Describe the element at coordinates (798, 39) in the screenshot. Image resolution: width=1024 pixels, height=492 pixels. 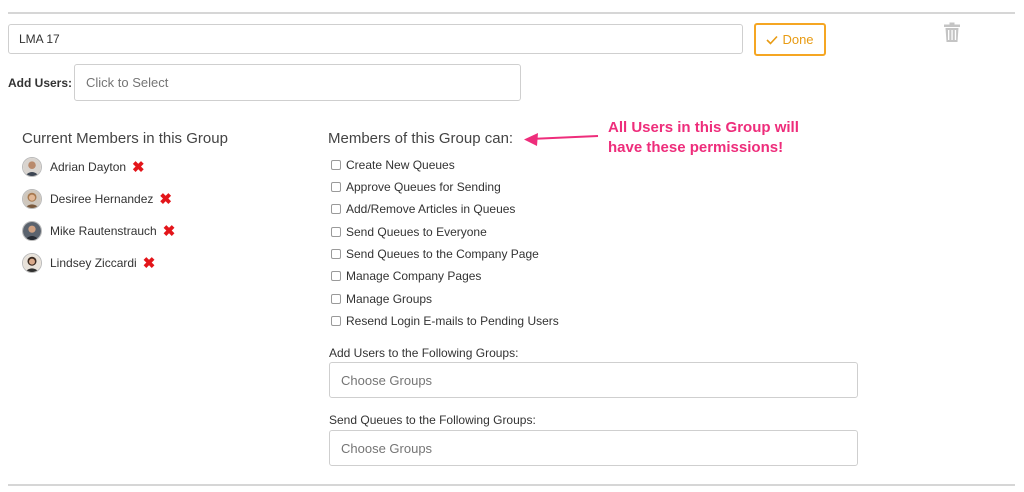
I see `done-label: Done` at that location.